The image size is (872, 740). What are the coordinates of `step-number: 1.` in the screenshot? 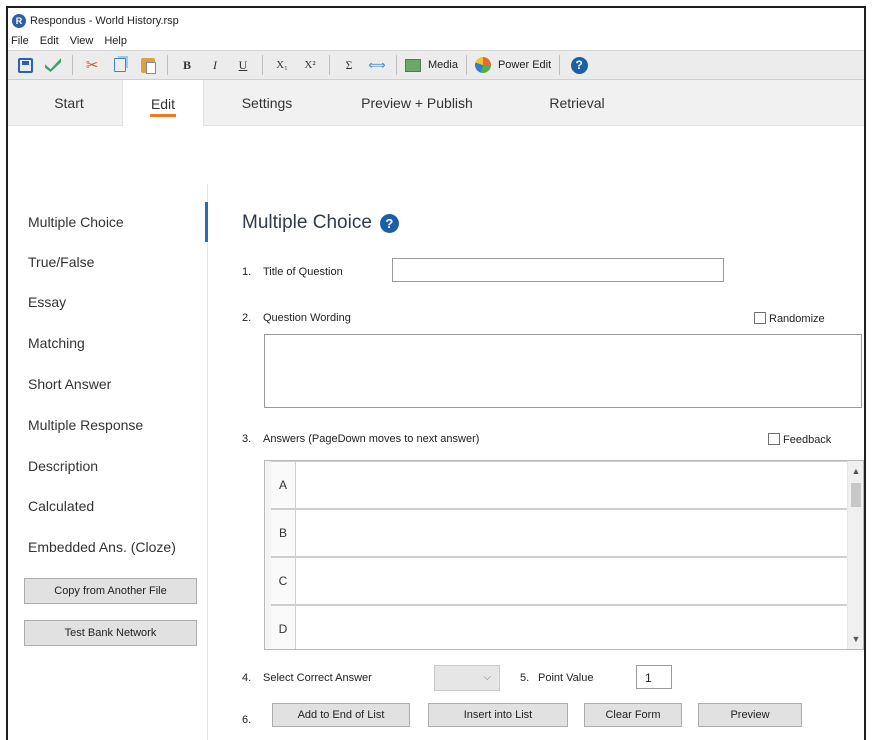 It's located at (247, 272).